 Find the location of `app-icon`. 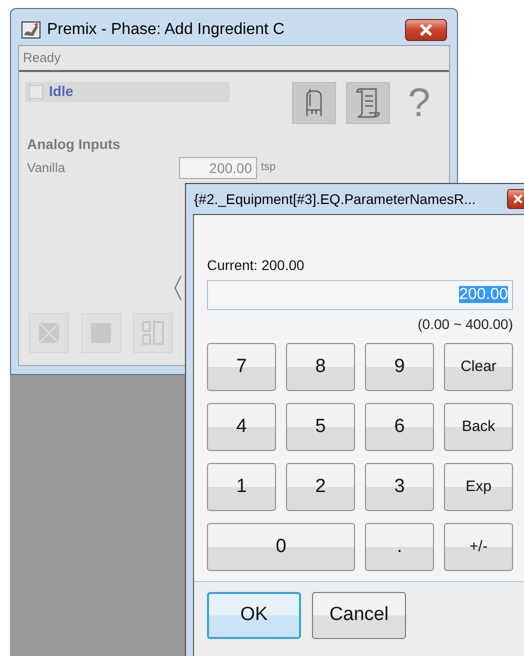

app-icon is located at coordinates (31, 30).